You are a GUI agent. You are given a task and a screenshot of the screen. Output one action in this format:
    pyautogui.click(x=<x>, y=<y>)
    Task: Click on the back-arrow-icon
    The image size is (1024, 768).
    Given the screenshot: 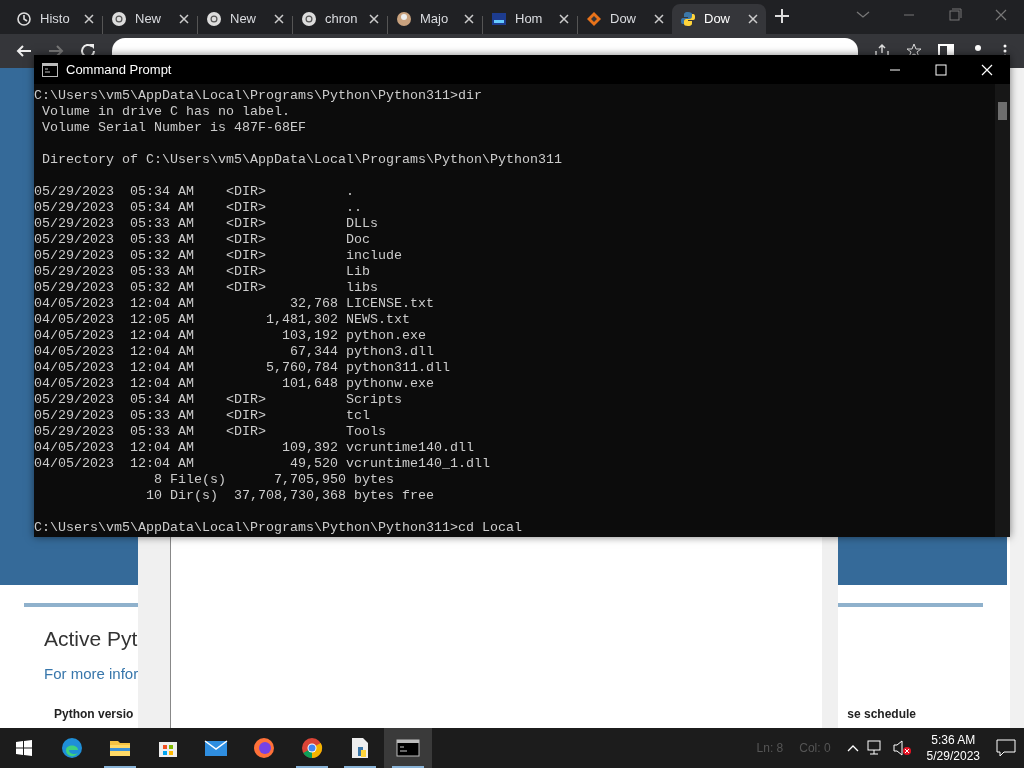 What is the action you would take?
    pyautogui.click(x=24, y=51)
    